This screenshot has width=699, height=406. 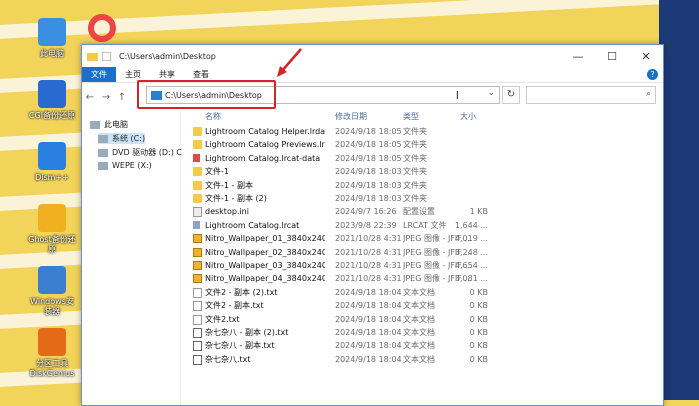 What do you see at coordinates (468, 116) in the screenshot?
I see `column-header-size: 大小` at bounding box center [468, 116].